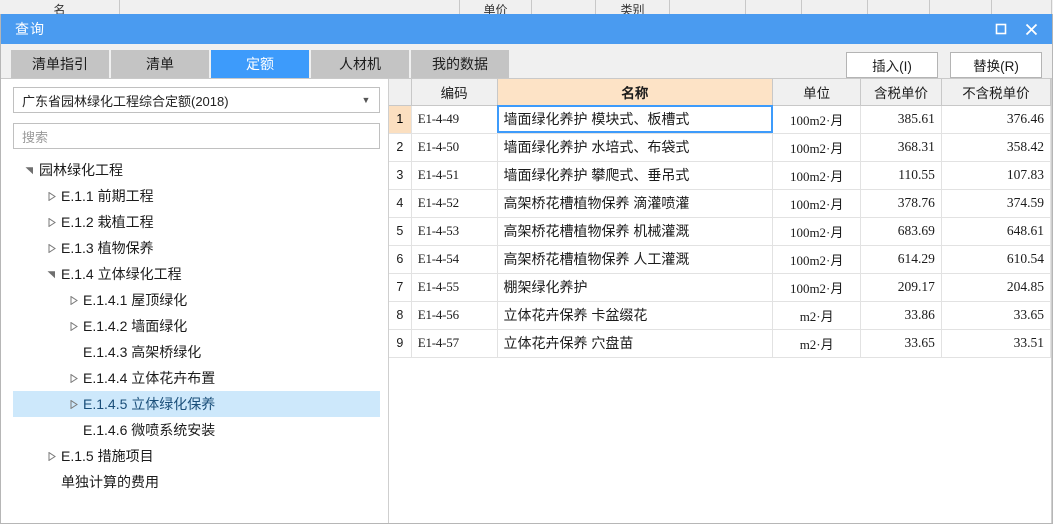  I want to click on grid-cell-price_tax: 378.76, so click(901, 203).